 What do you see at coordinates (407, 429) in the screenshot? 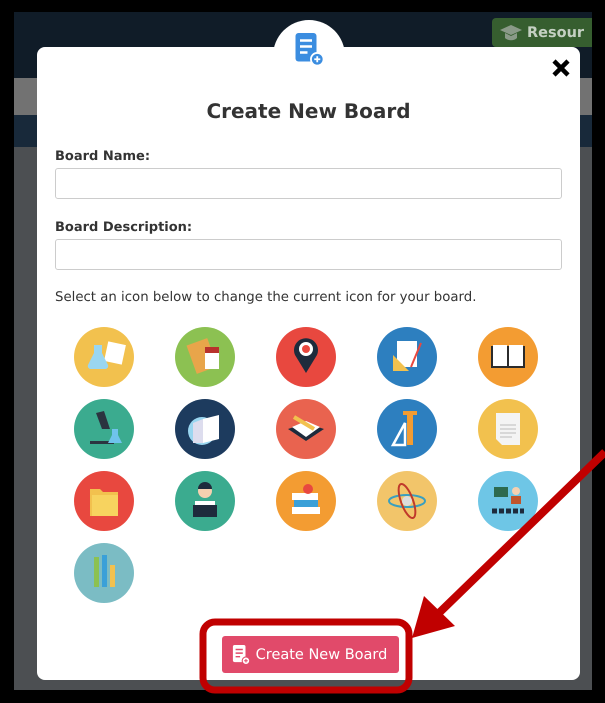
I see `ruler-icon` at bounding box center [407, 429].